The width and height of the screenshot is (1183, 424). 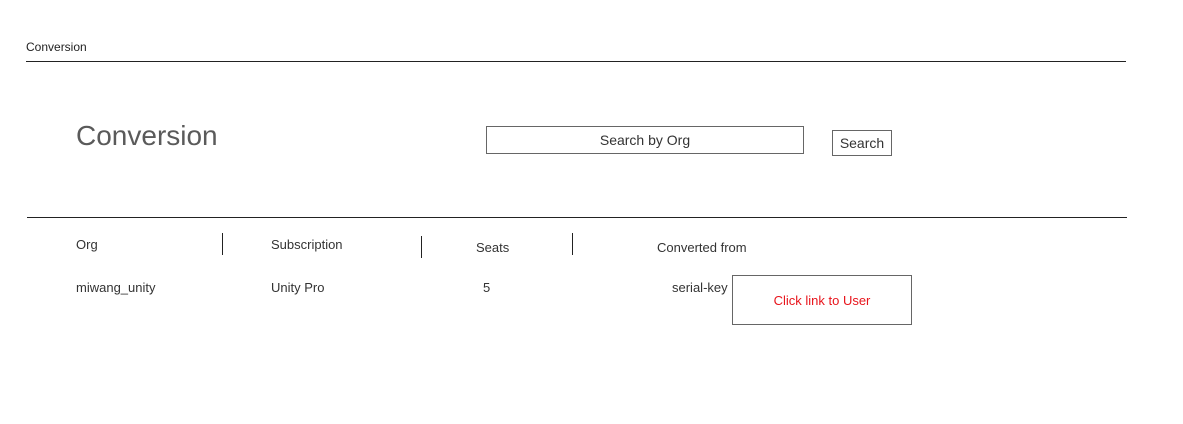 What do you see at coordinates (702, 247) in the screenshot?
I see `column-header-converted-from: Converted from` at bounding box center [702, 247].